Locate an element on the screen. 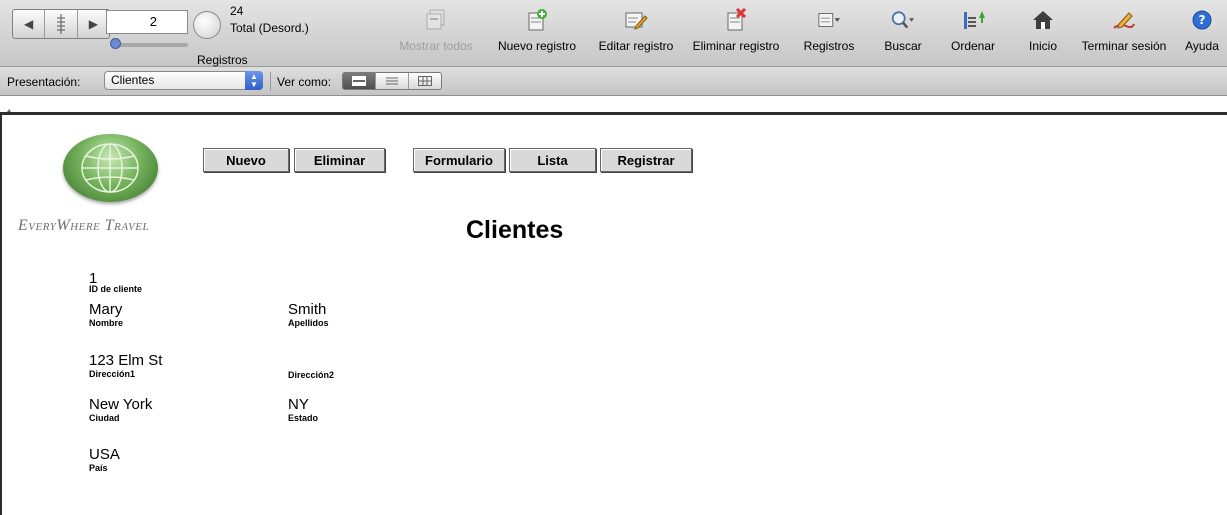 Image resolution: width=1227 pixels, height=515 pixels. customer-id-label: ID de cliente is located at coordinates (116, 289).